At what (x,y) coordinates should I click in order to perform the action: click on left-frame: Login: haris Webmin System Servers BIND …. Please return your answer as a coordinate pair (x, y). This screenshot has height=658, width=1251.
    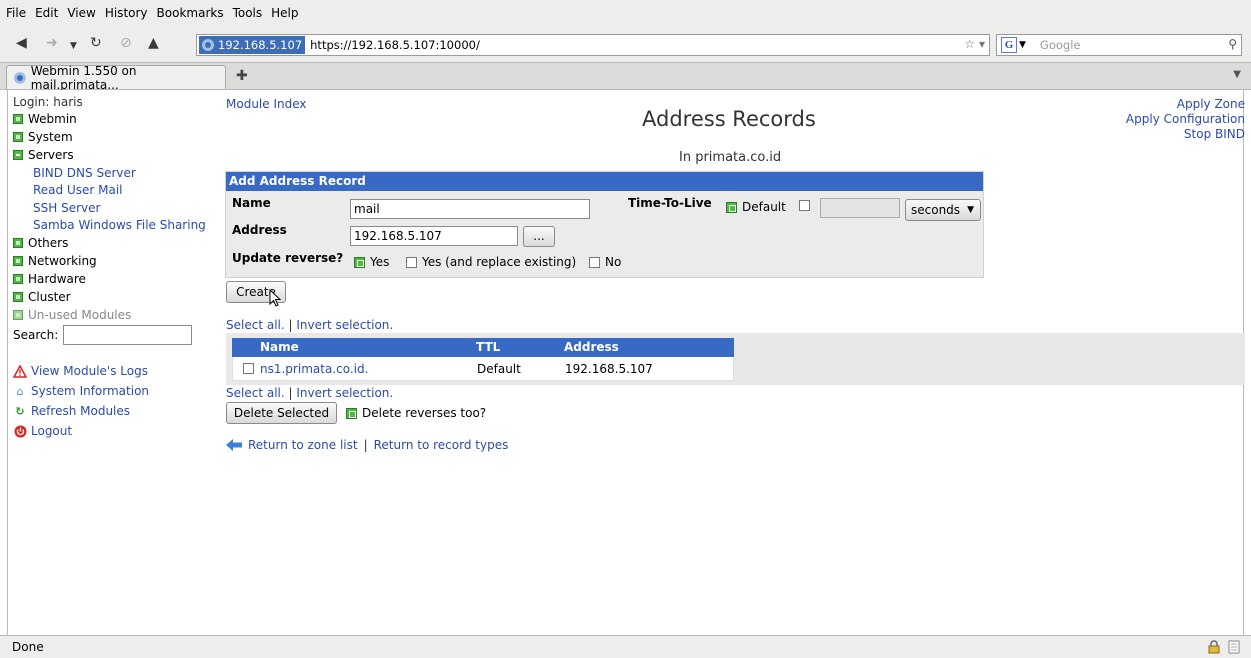
    Looking at the image, I should click on (113, 362).